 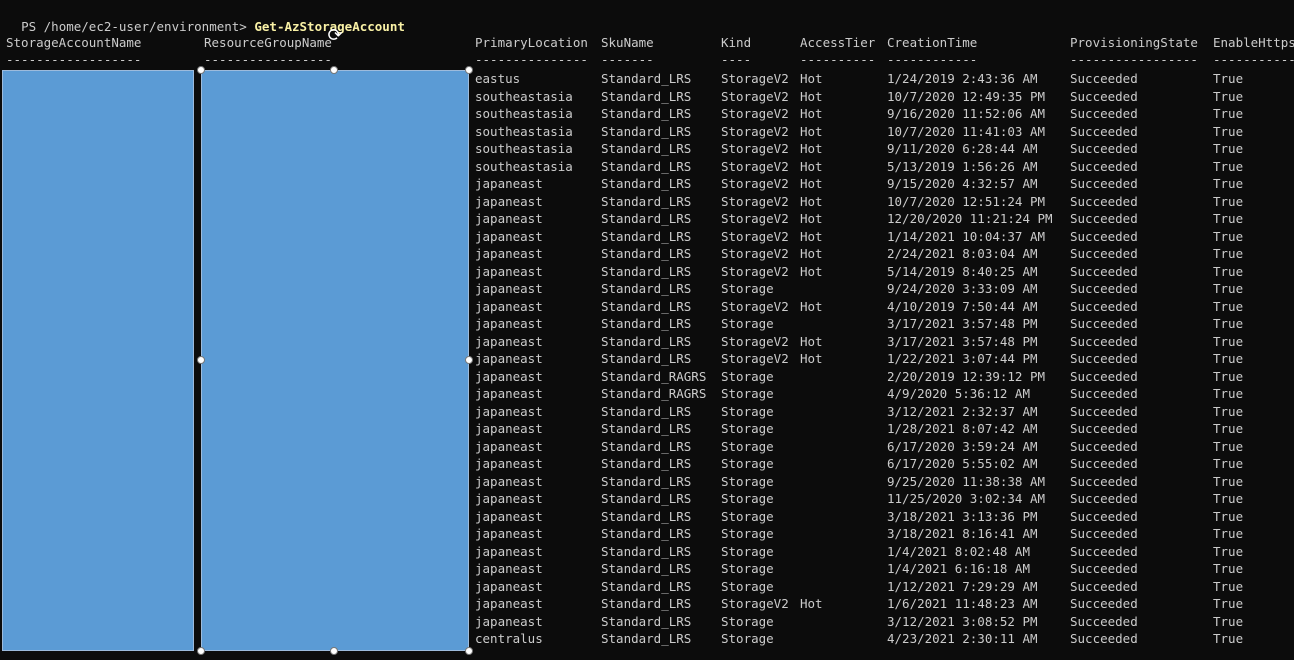 I want to click on resize-handle-top, so click(x=334, y=70).